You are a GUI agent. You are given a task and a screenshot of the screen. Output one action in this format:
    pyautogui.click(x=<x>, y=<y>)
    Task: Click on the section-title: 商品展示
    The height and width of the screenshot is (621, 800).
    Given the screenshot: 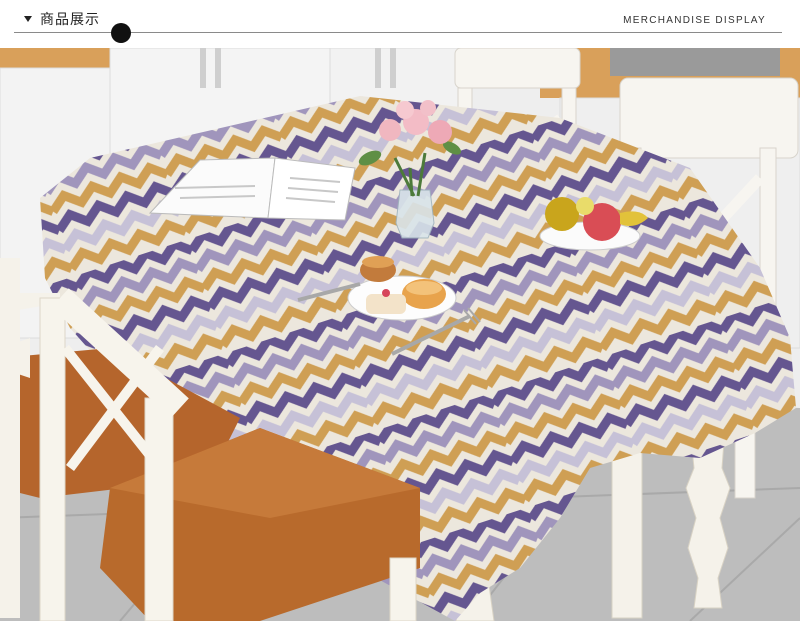 What is the action you would take?
    pyautogui.click(x=70, y=19)
    